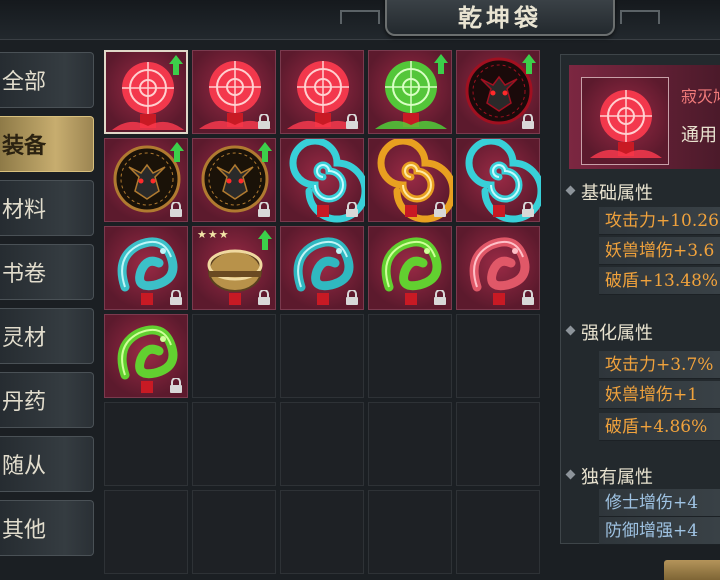 The image size is (720, 580). I want to click on detail-item-icon, so click(625, 121).